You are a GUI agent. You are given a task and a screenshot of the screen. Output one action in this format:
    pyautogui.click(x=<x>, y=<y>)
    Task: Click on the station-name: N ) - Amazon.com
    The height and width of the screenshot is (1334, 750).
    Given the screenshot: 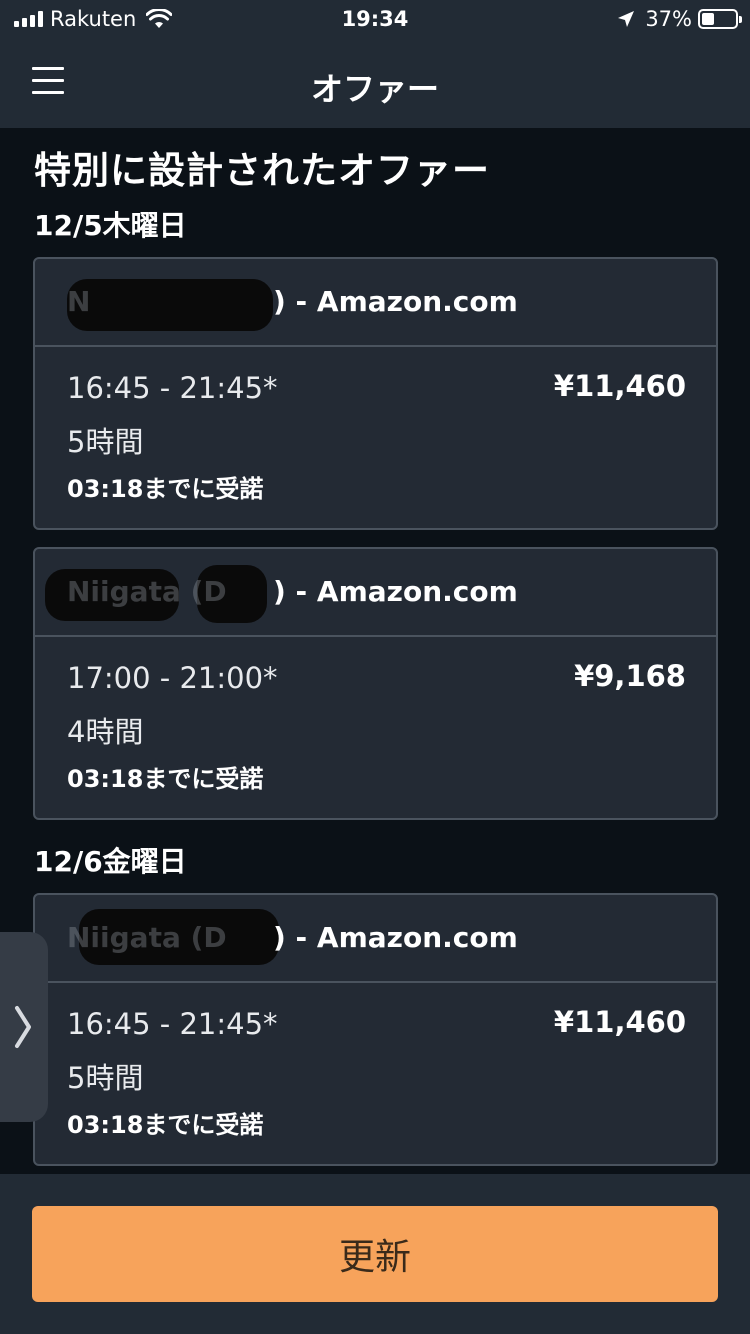 What is the action you would take?
    pyautogui.click(x=292, y=301)
    